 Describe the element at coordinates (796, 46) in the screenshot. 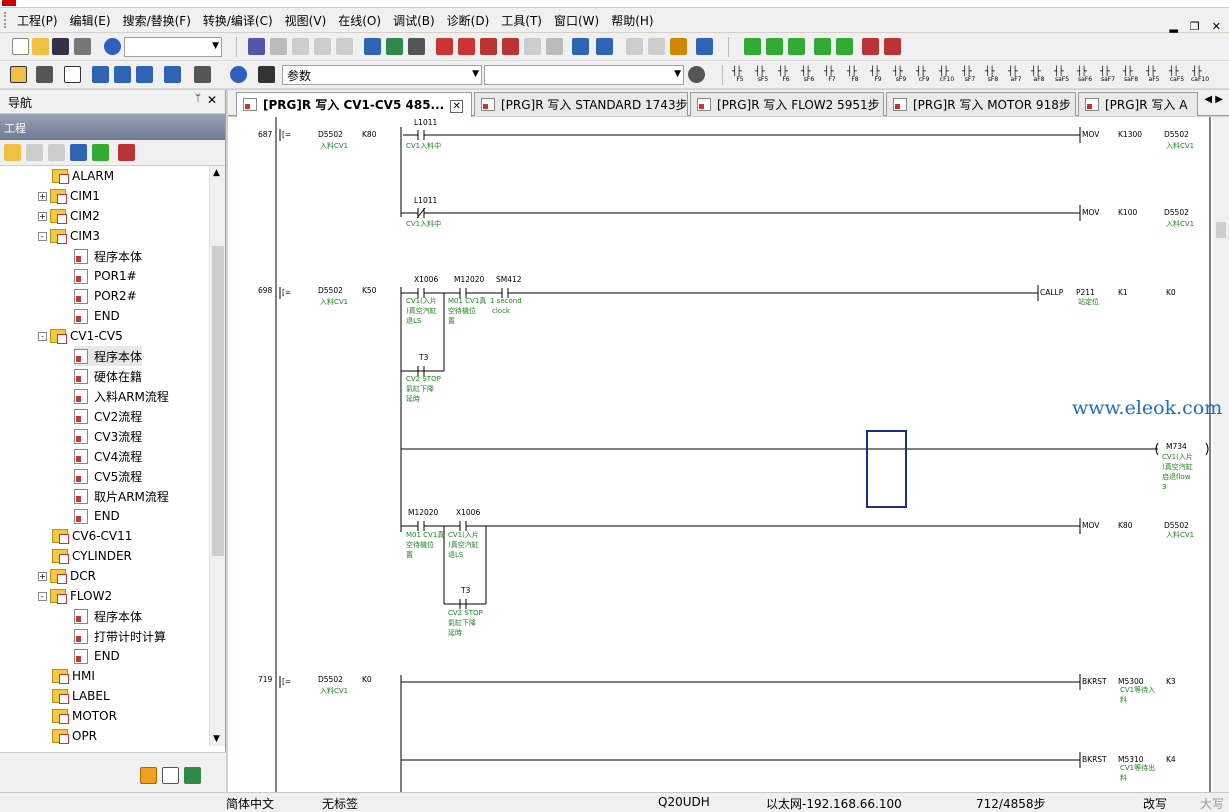

I see `ladder3-icon` at that location.